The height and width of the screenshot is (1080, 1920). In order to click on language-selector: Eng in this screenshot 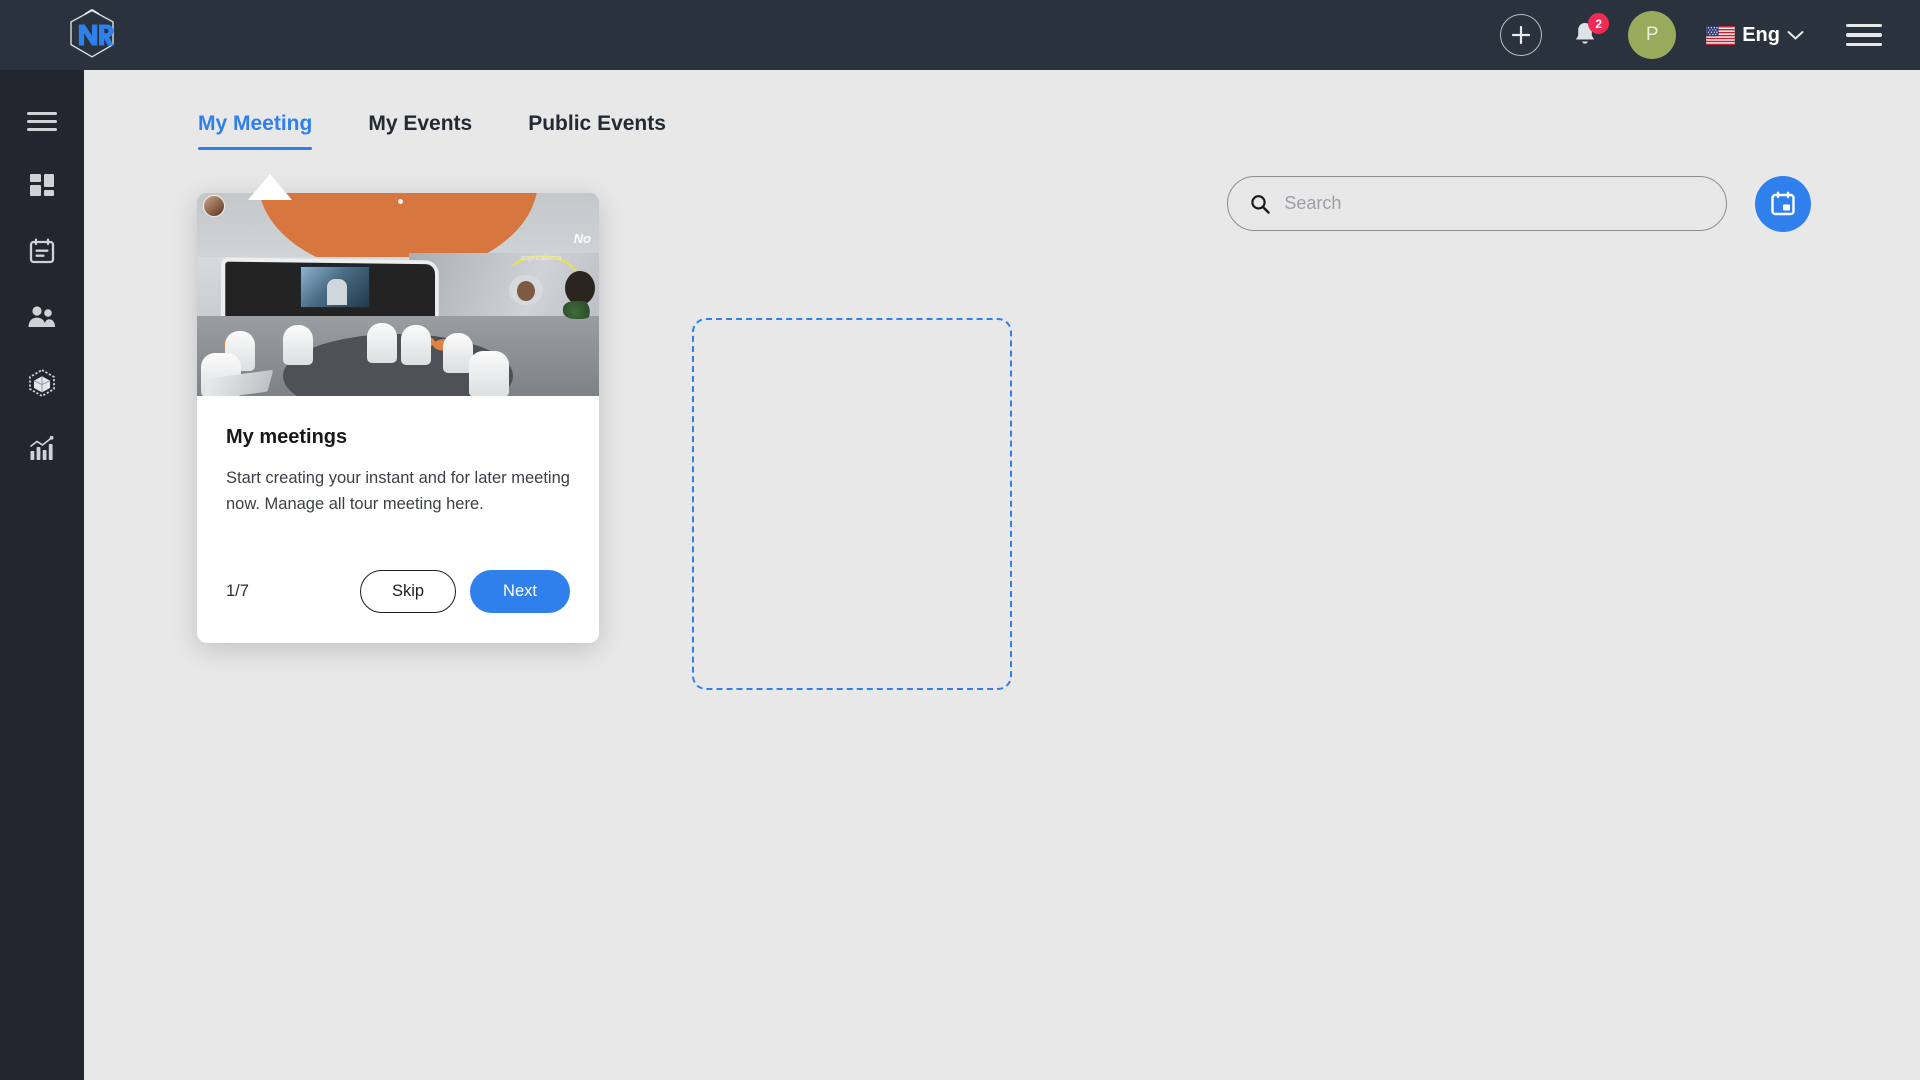, I will do `click(1755, 35)`.